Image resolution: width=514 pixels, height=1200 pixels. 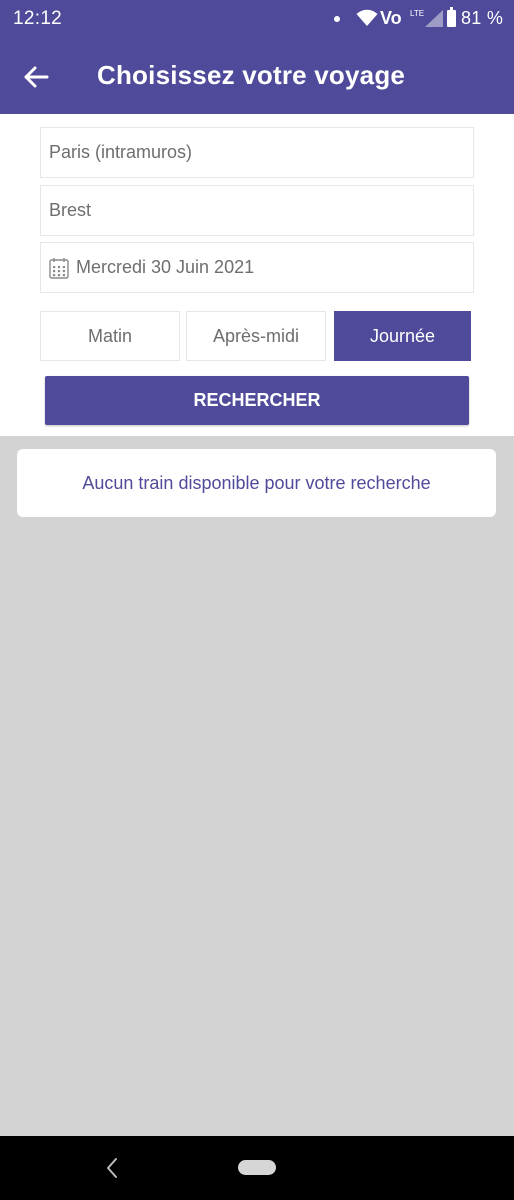 What do you see at coordinates (367, 20) in the screenshot?
I see `wifi-icon` at bounding box center [367, 20].